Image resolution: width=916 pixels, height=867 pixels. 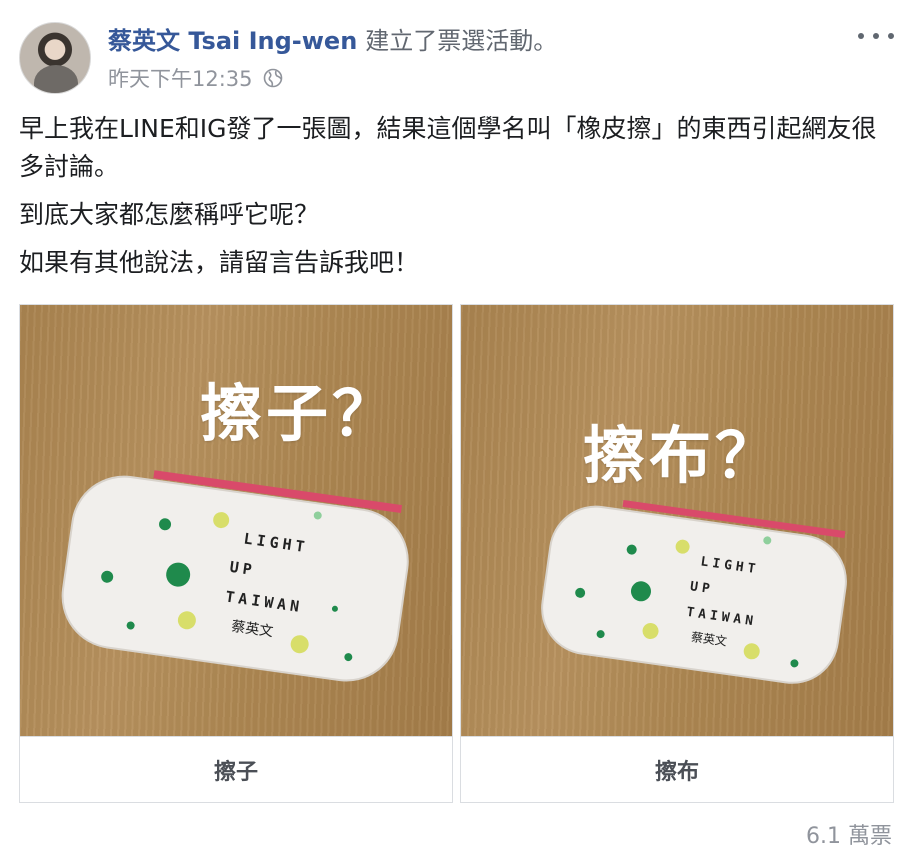 I want to click on post-paragraph: 到底大家都怎麼稱呼它呢？, so click(x=169, y=214).